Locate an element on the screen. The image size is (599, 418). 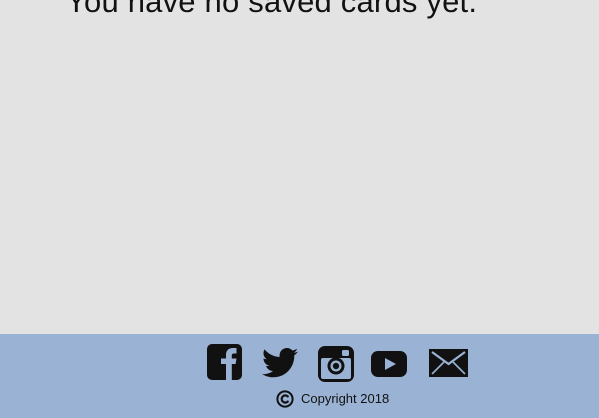
copyright-notice: Copyright 2018 is located at coordinates (332, 399).